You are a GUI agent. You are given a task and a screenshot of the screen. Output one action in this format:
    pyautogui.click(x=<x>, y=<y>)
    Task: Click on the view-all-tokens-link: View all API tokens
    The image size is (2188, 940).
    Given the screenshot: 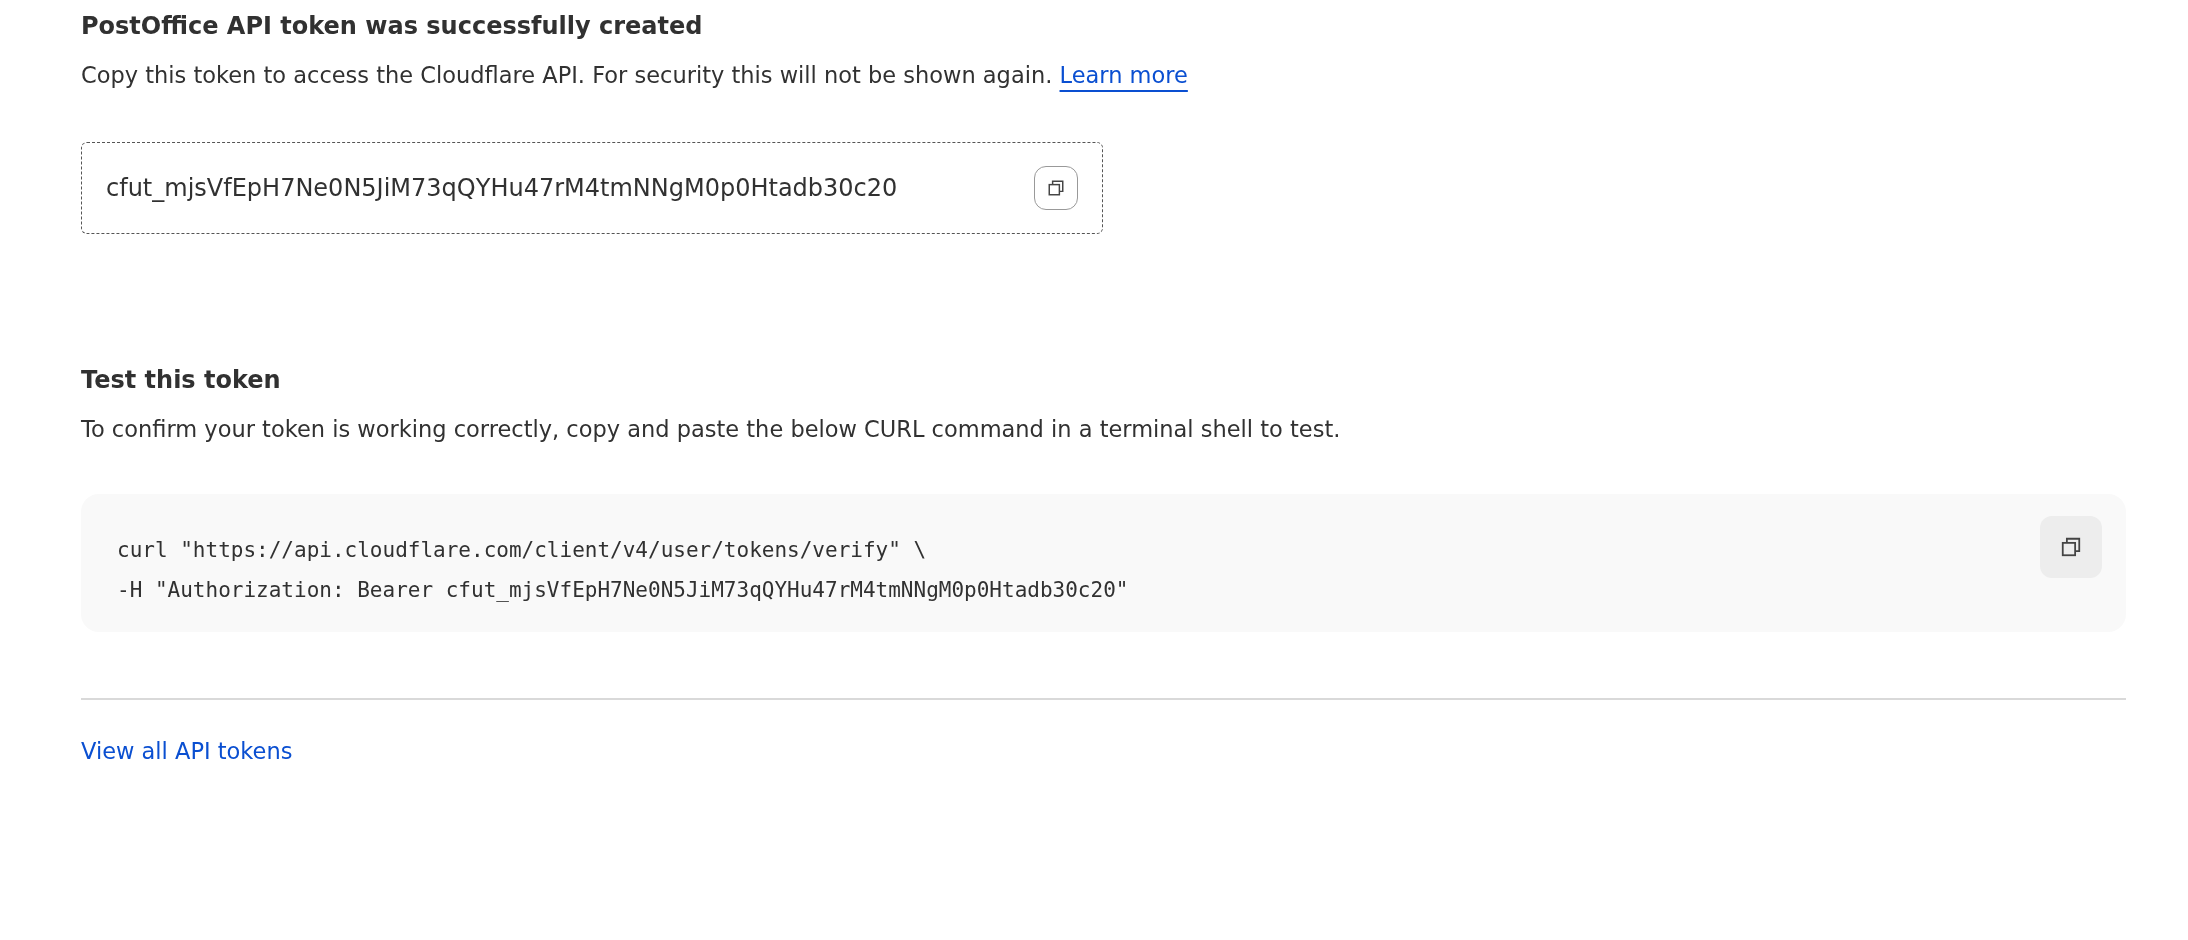 What is the action you would take?
    pyautogui.click(x=187, y=751)
    